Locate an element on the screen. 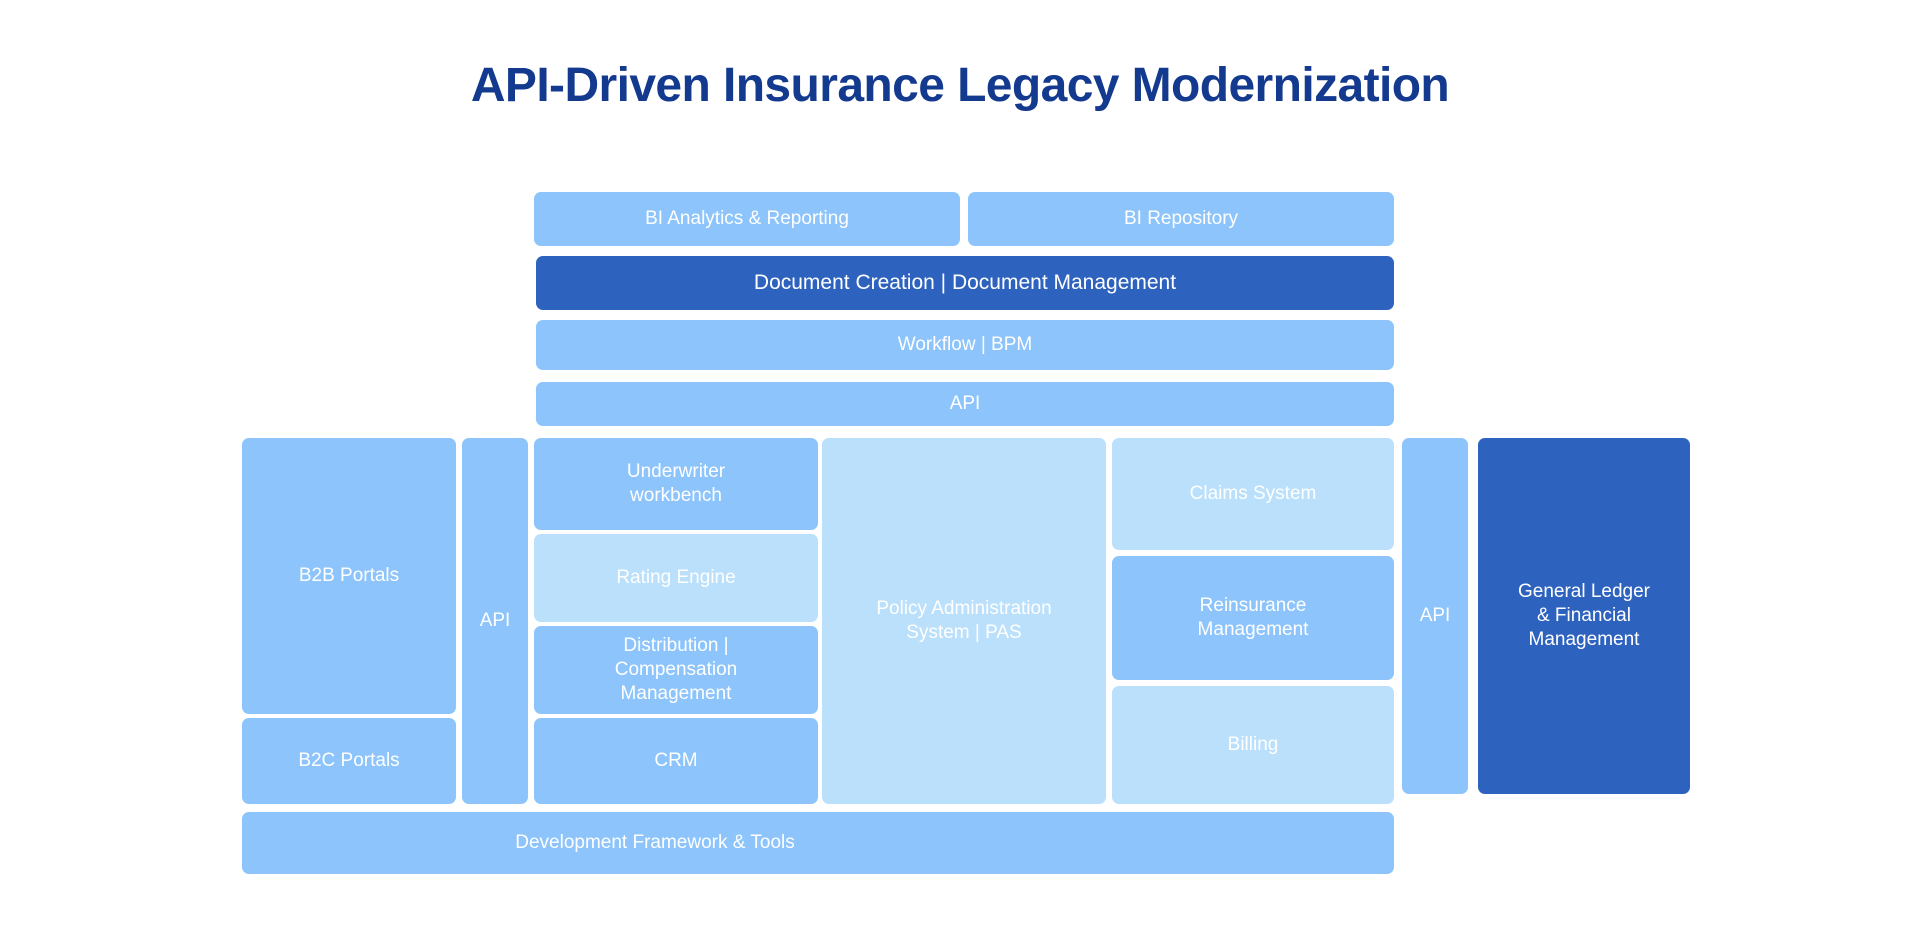  node-document-creation-management: Document Creation | Document Management is located at coordinates (965, 283).